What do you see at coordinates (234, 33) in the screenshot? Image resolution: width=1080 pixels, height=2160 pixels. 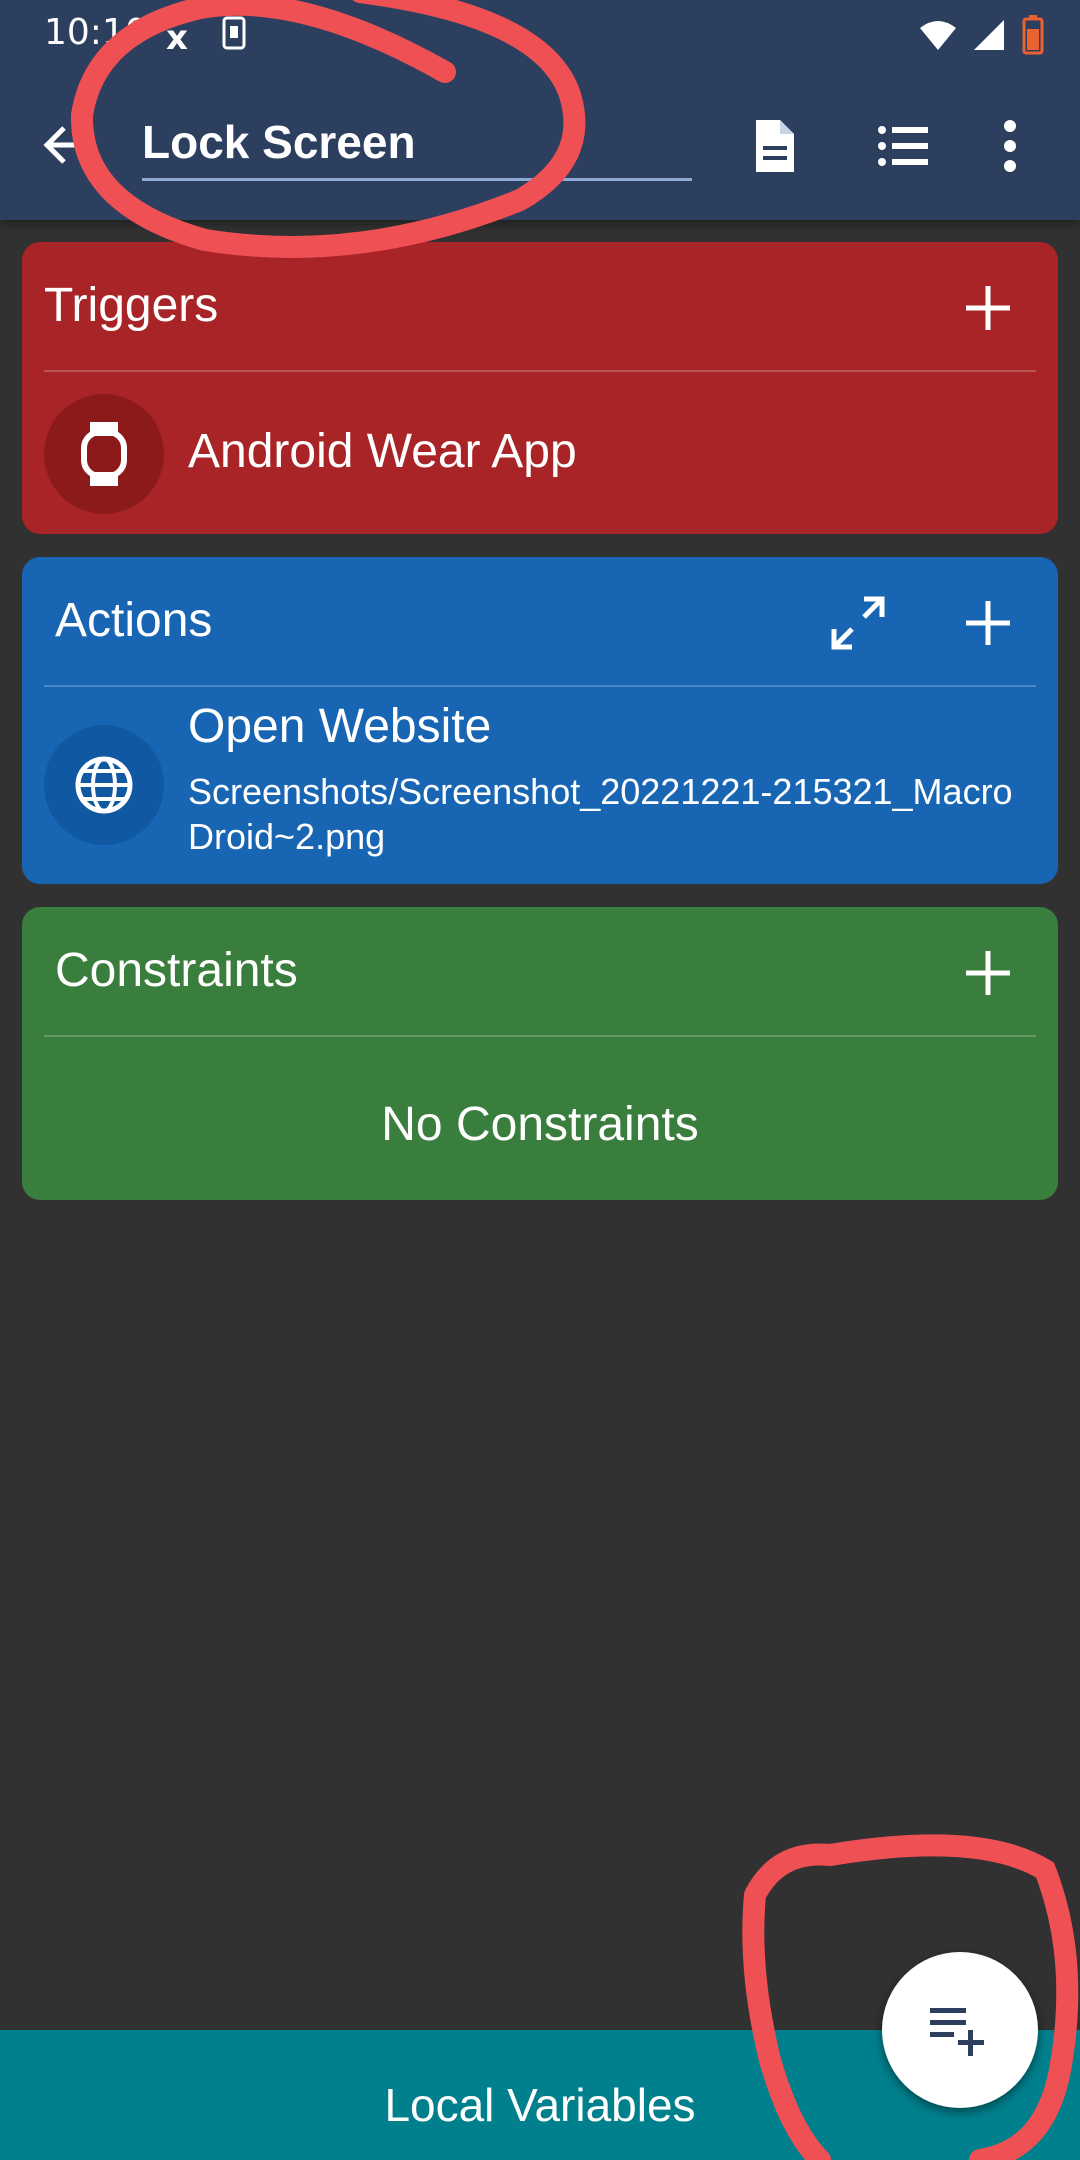 I see `sim-card-icon` at bounding box center [234, 33].